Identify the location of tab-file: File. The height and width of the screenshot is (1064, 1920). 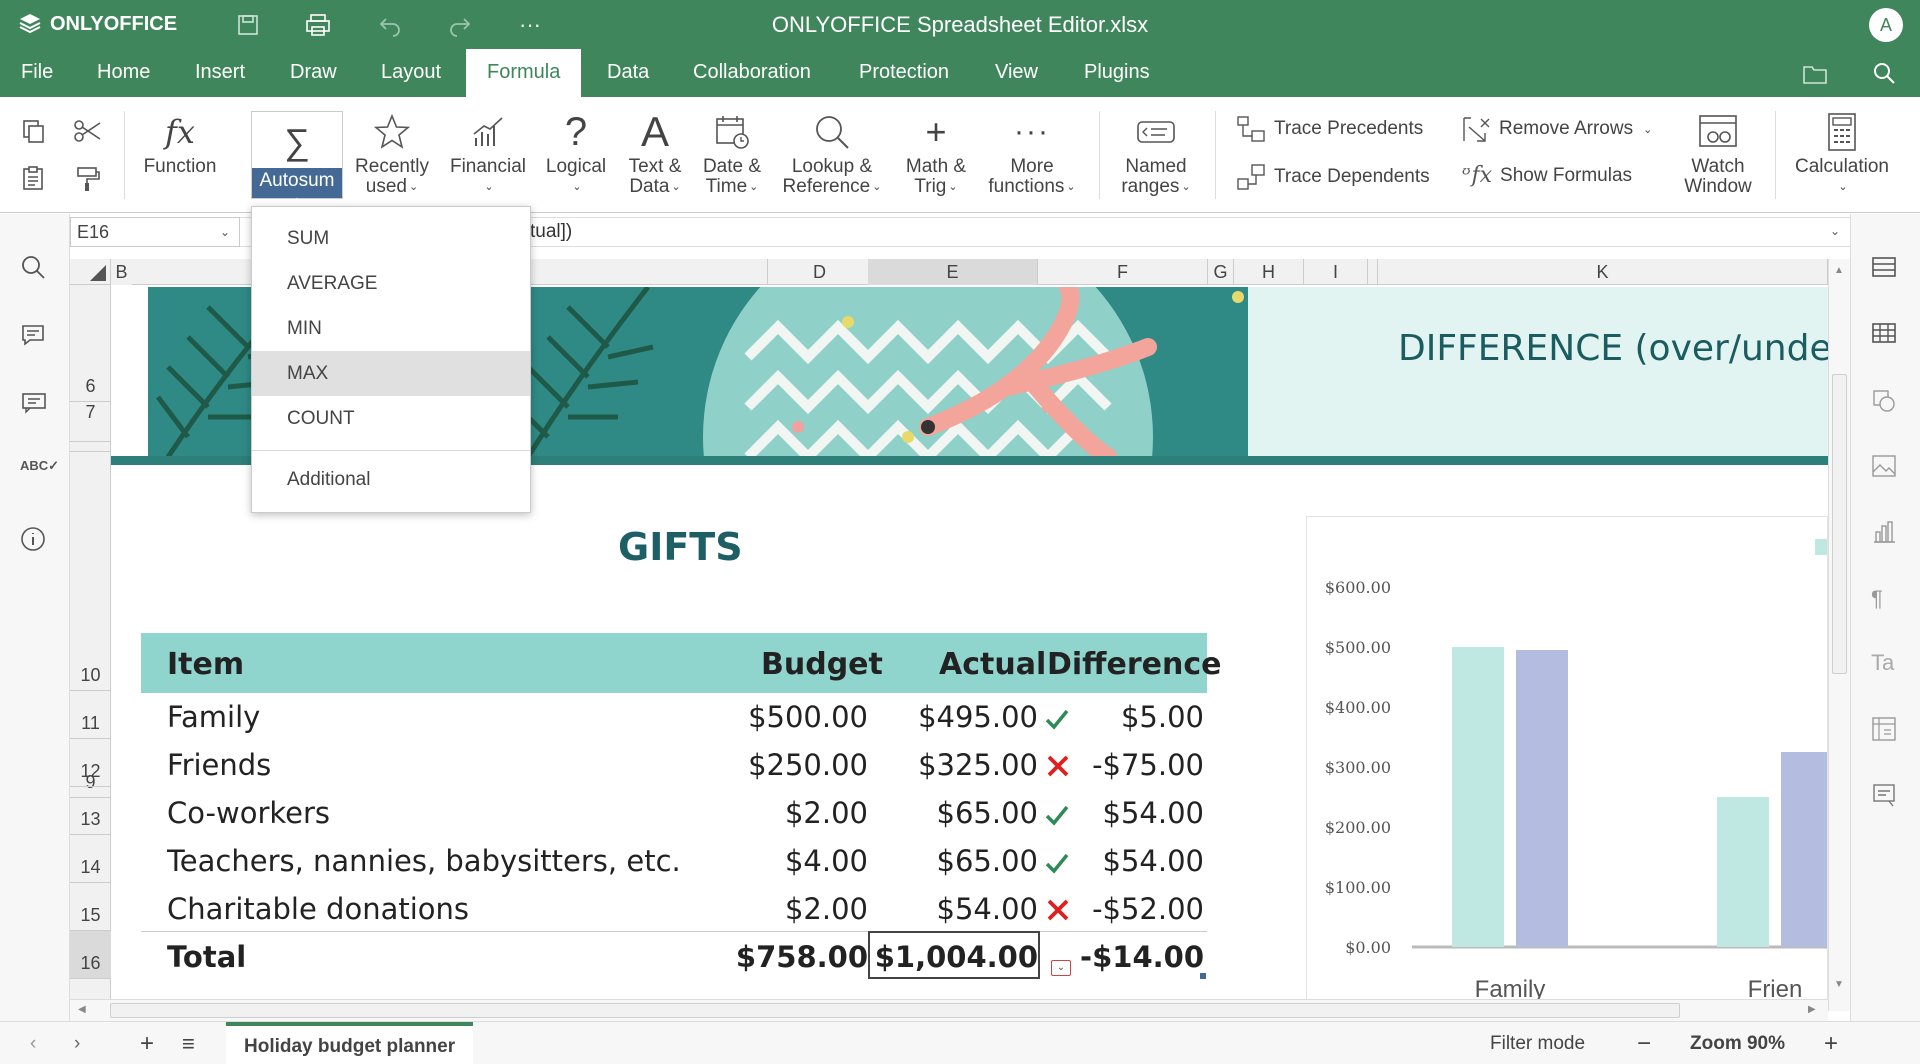
(37, 73).